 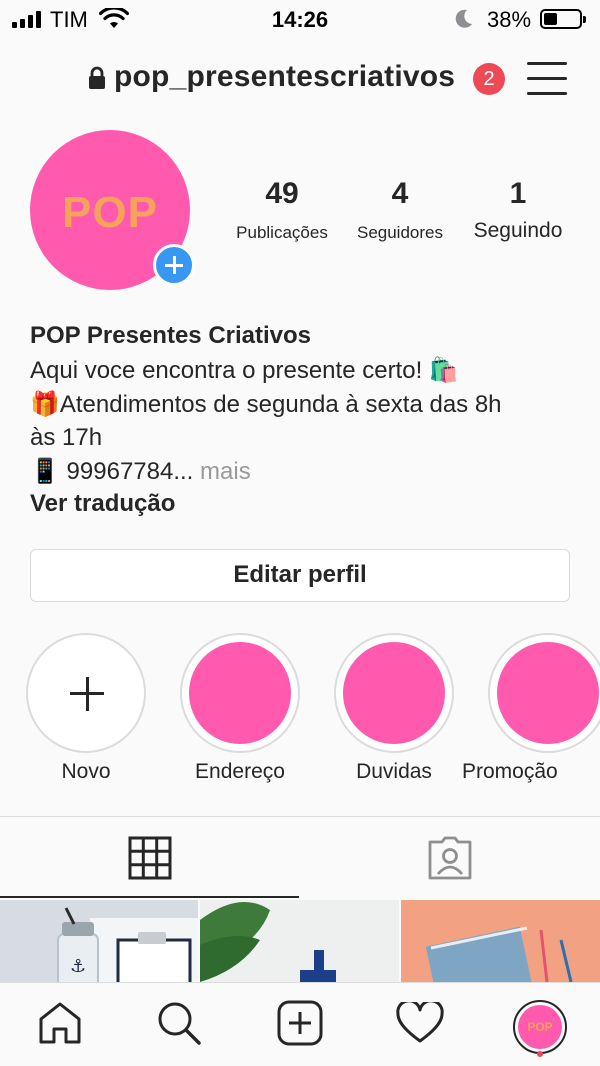 I want to click on menu-icon, so click(x=547, y=79).